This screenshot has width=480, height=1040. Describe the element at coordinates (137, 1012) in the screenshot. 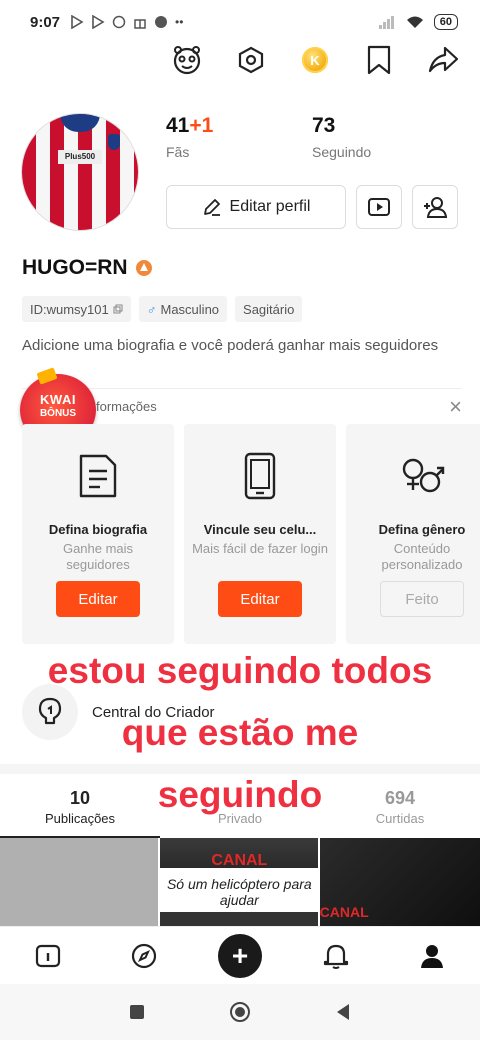

I see `recents-square-icon` at that location.